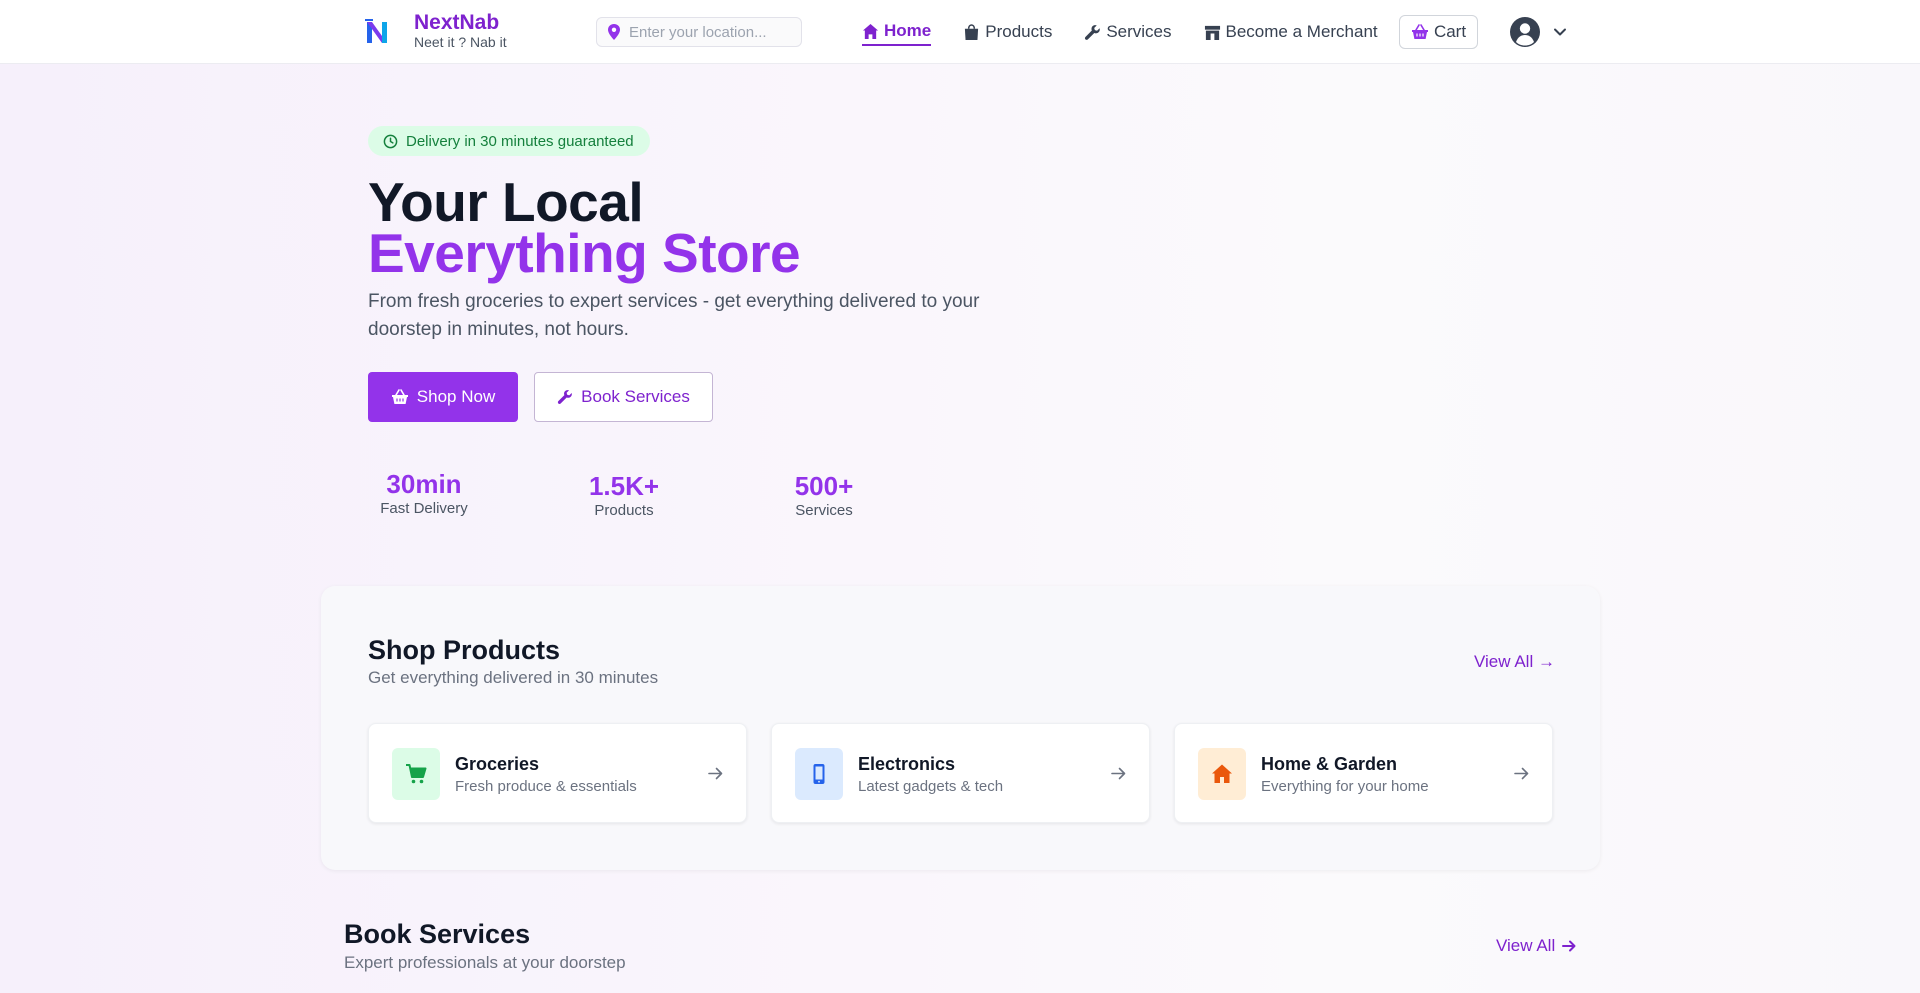 The height and width of the screenshot is (993, 1920). I want to click on shop-products-view-all-link: View All →, so click(1514, 662).